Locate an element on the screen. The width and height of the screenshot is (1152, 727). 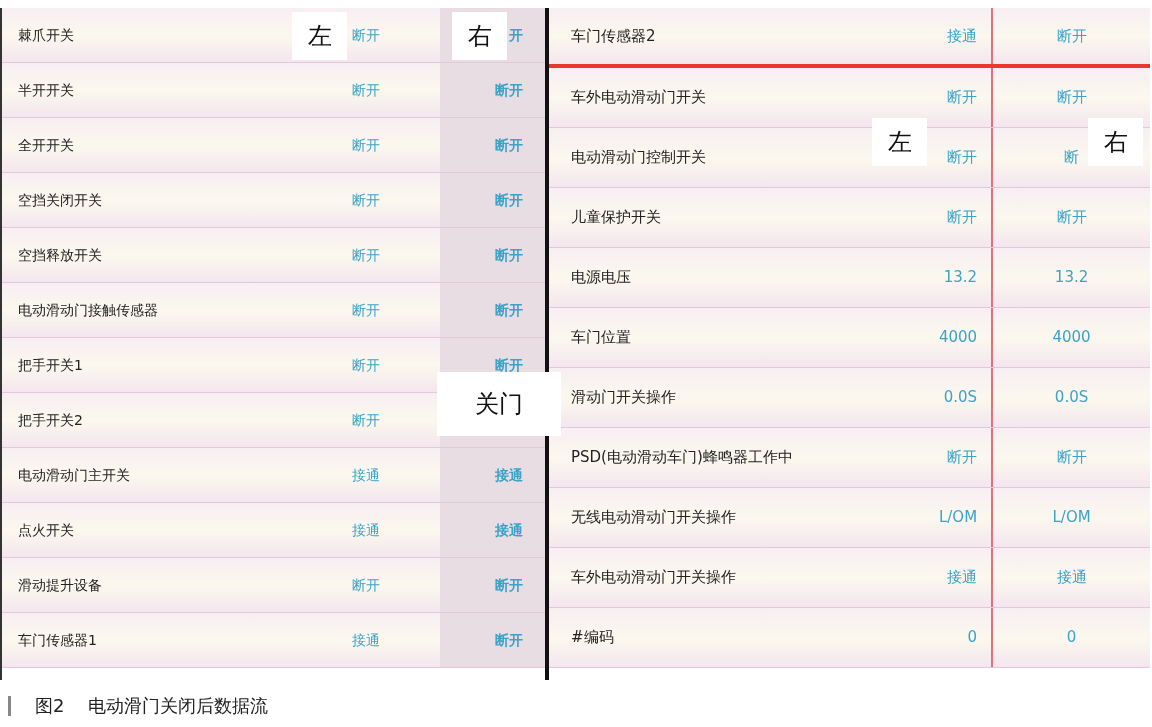
left-value: 13.2 is located at coordinates (960, 278).